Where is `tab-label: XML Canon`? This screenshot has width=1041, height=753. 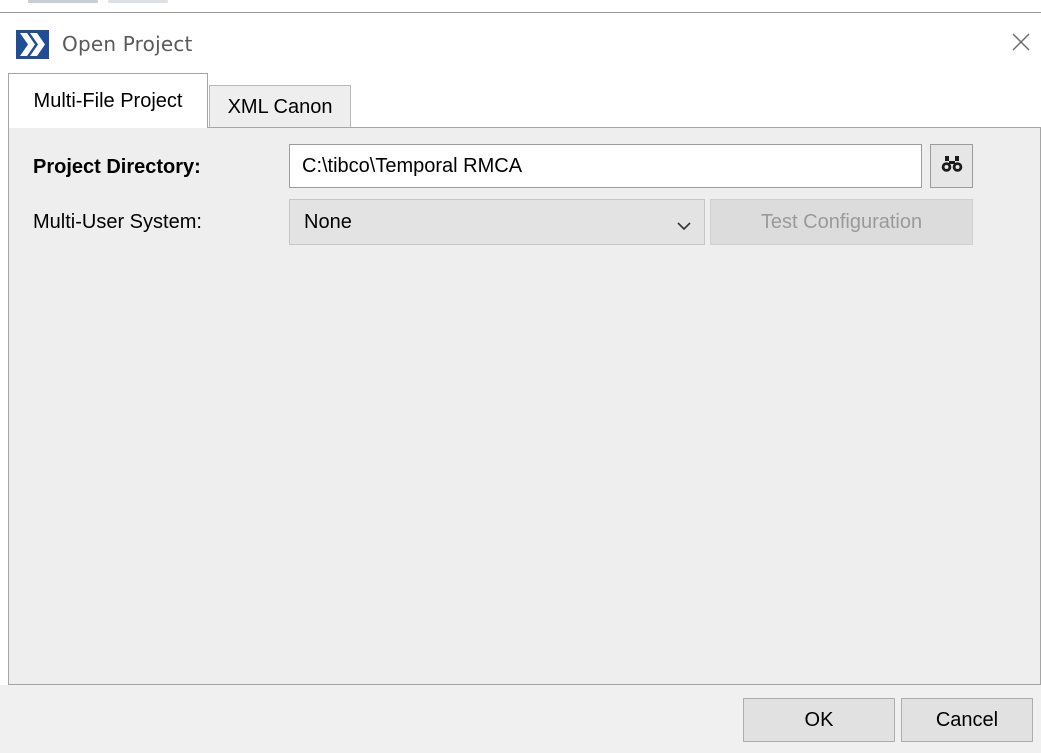 tab-label: XML Canon is located at coordinates (280, 106).